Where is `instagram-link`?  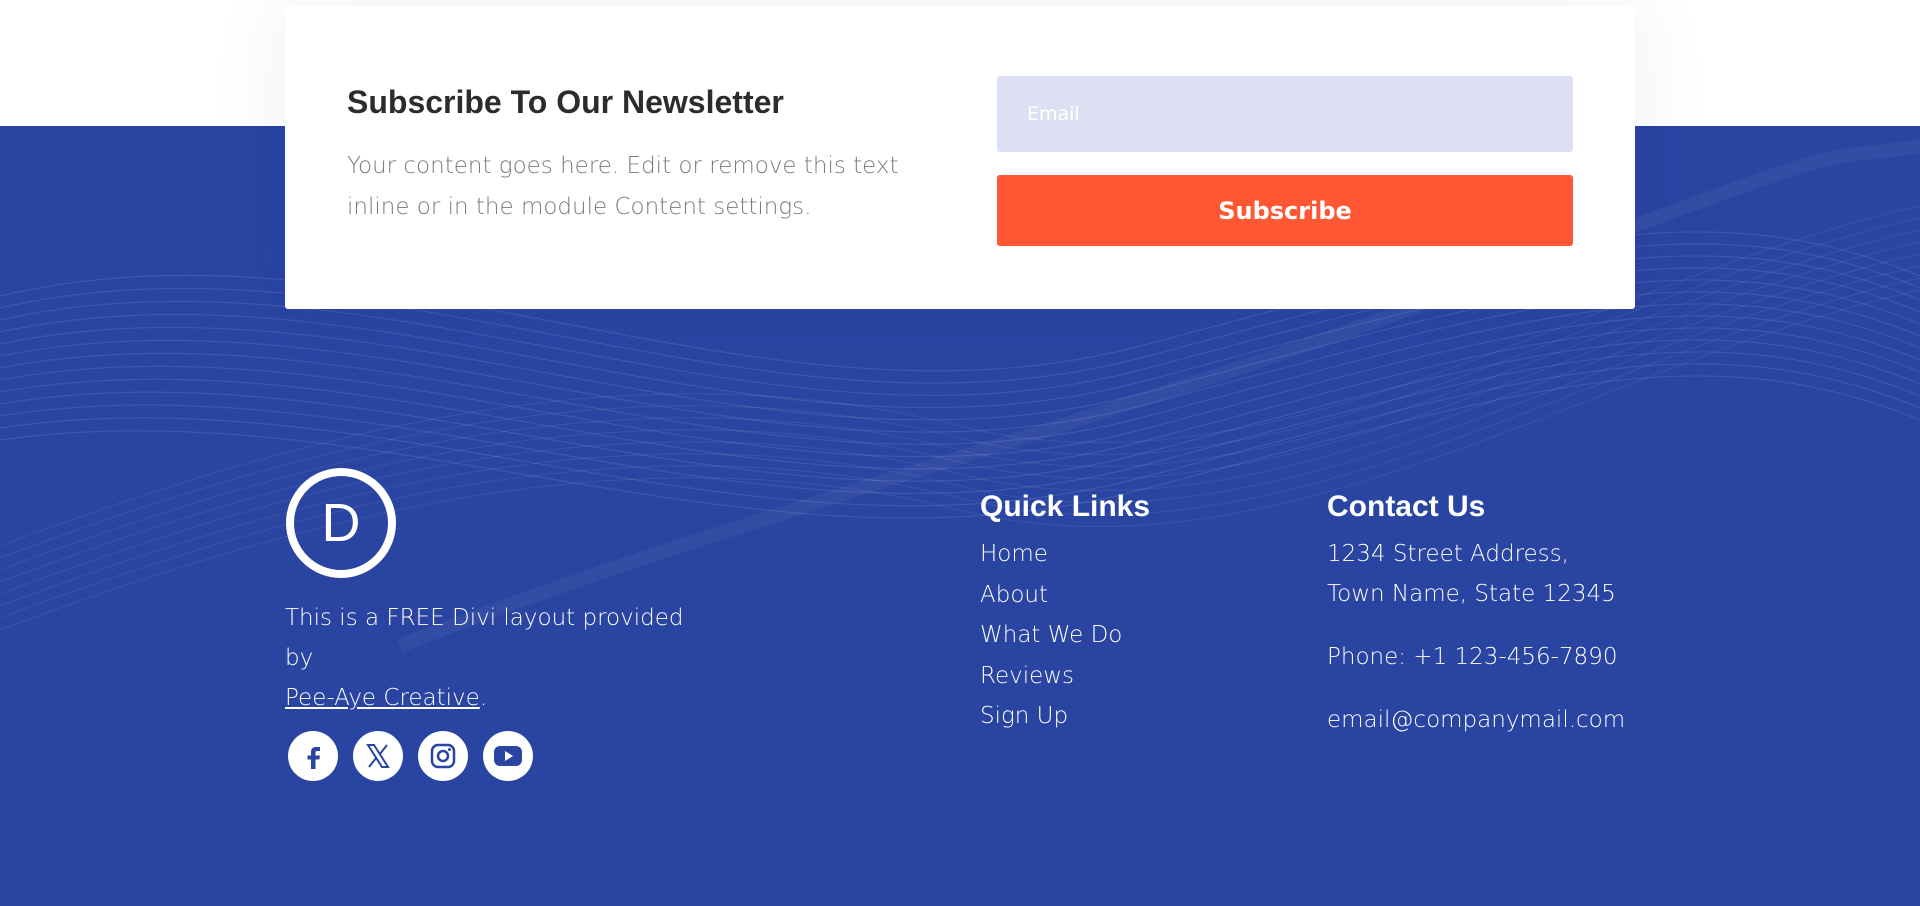
instagram-link is located at coordinates (443, 756).